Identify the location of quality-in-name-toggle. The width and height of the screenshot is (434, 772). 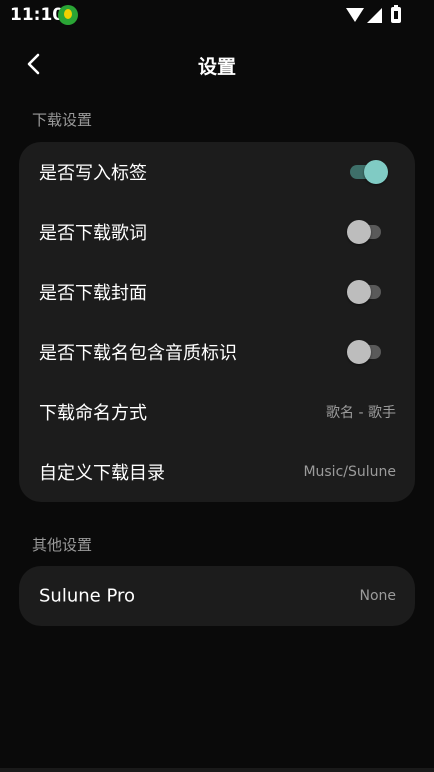
(364, 352).